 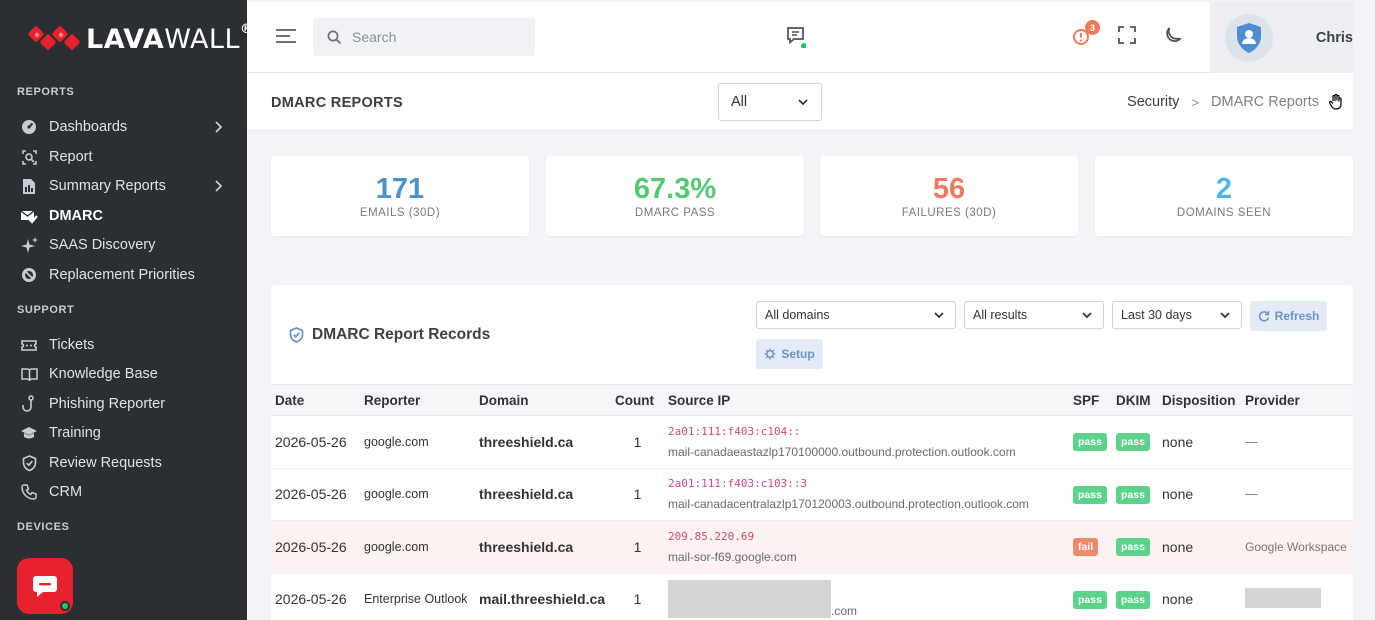 I want to click on search-input, so click(x=437, y=37).